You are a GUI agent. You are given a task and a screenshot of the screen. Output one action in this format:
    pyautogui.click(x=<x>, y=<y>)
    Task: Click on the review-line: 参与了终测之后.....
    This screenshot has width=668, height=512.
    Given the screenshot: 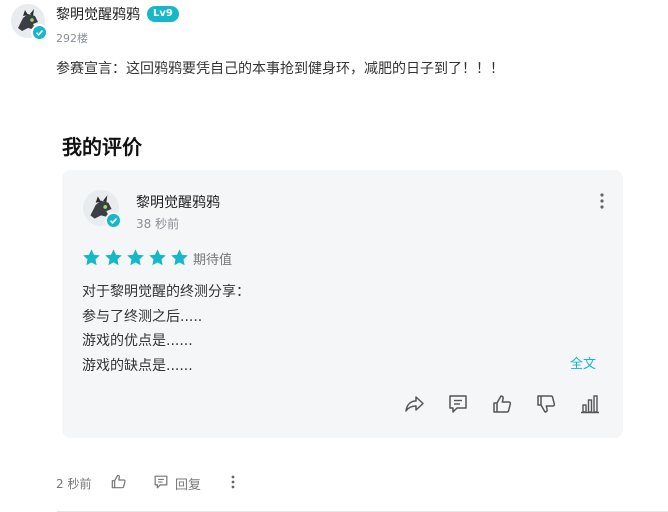 What is the action you would take?
    pyautogui.click(x=142, y=316)
    